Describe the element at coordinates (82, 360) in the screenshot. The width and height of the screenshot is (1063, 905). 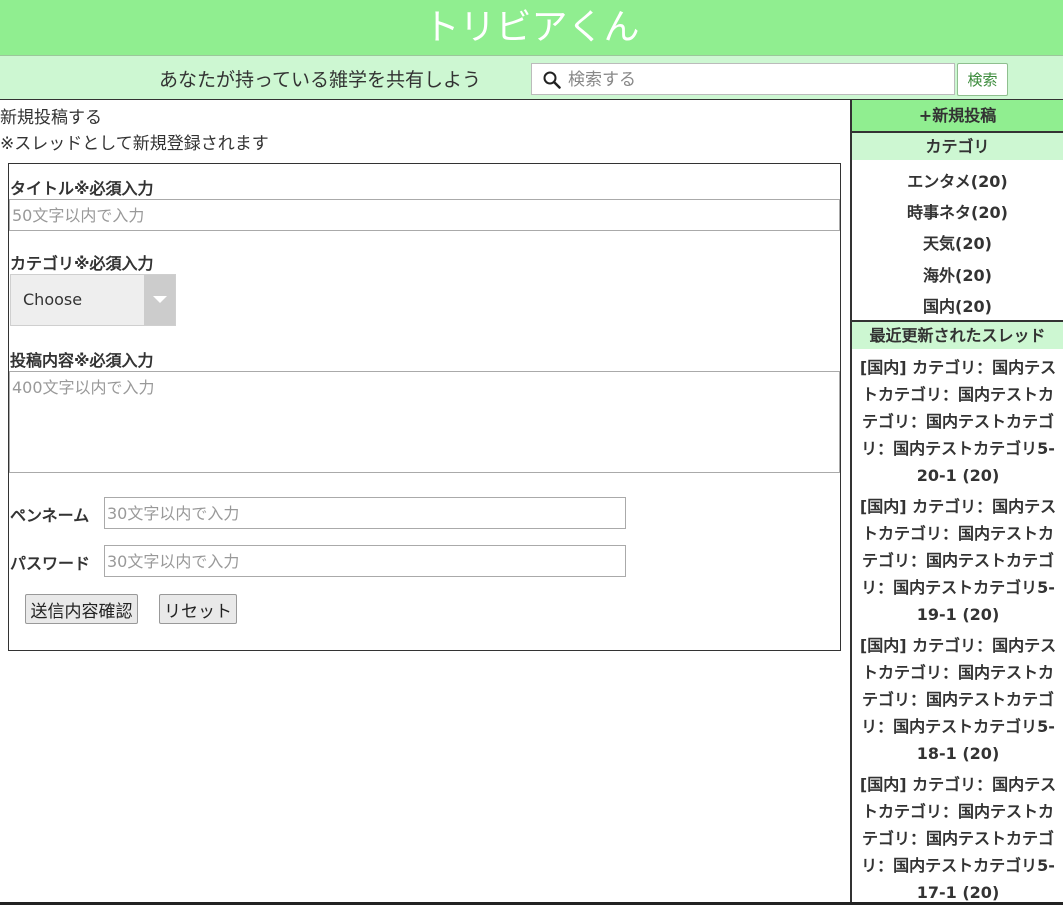
I see `content-label: 投稿内容※必須入力` at that location.